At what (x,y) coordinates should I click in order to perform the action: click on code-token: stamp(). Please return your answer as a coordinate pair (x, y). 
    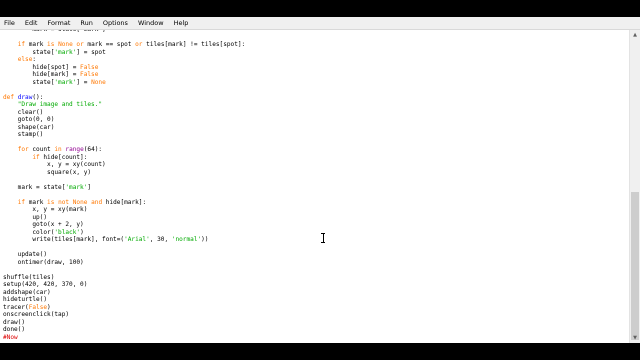
    Looking at the image, I should click on (23, 134).